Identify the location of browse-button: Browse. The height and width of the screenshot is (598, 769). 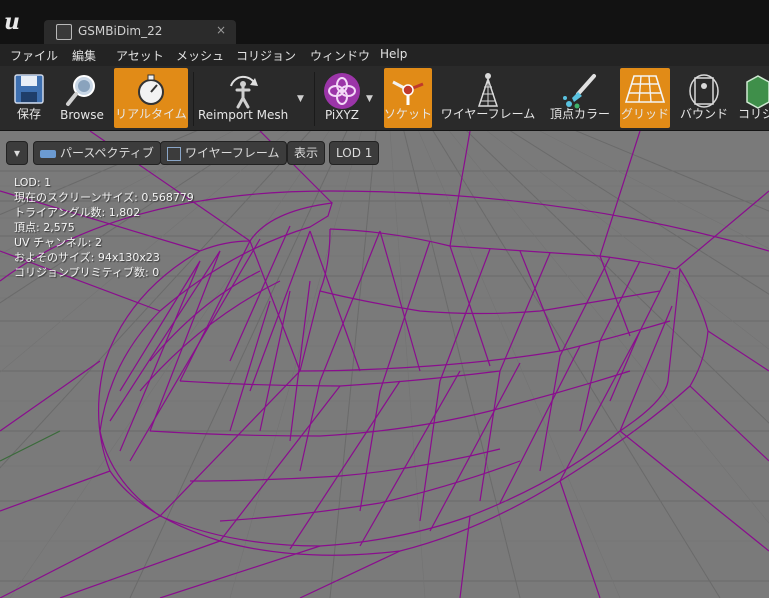
(82, 98).